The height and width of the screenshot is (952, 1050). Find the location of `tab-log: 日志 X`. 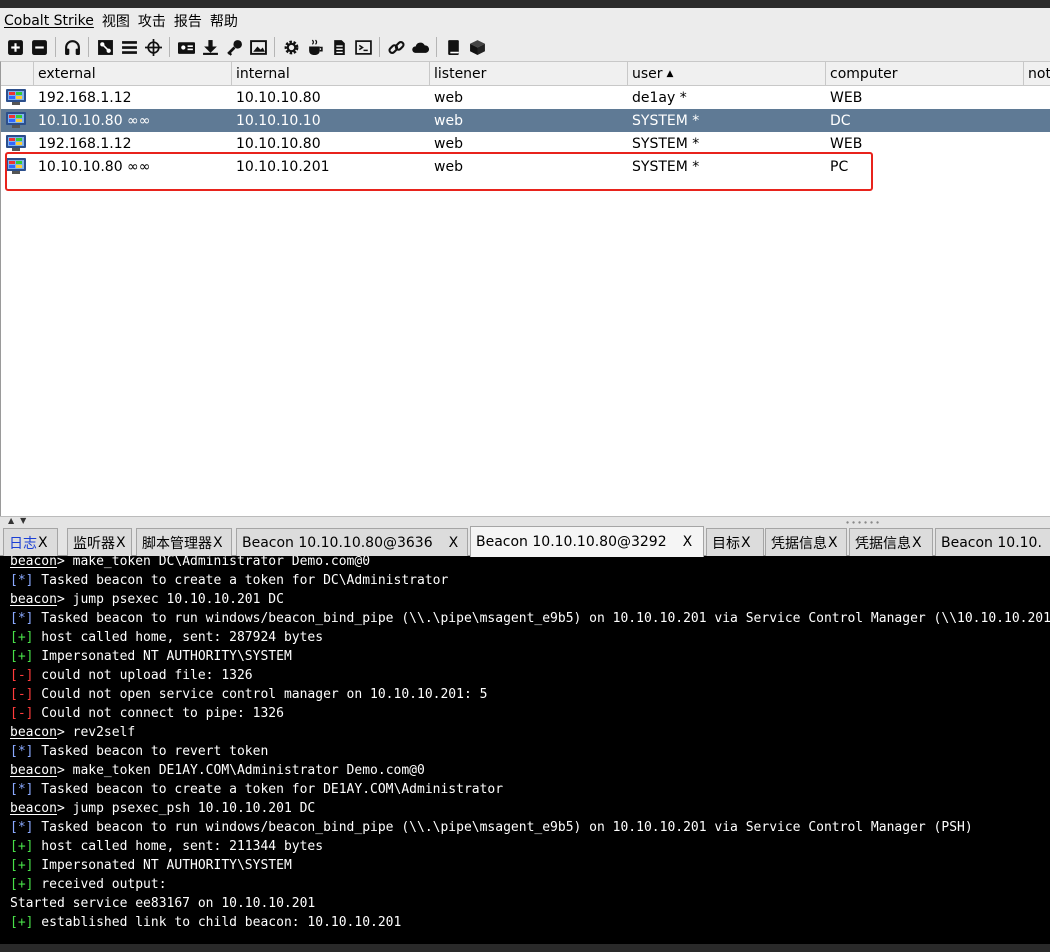

tab-log: 日志 X is located at coordinates (30, 542).